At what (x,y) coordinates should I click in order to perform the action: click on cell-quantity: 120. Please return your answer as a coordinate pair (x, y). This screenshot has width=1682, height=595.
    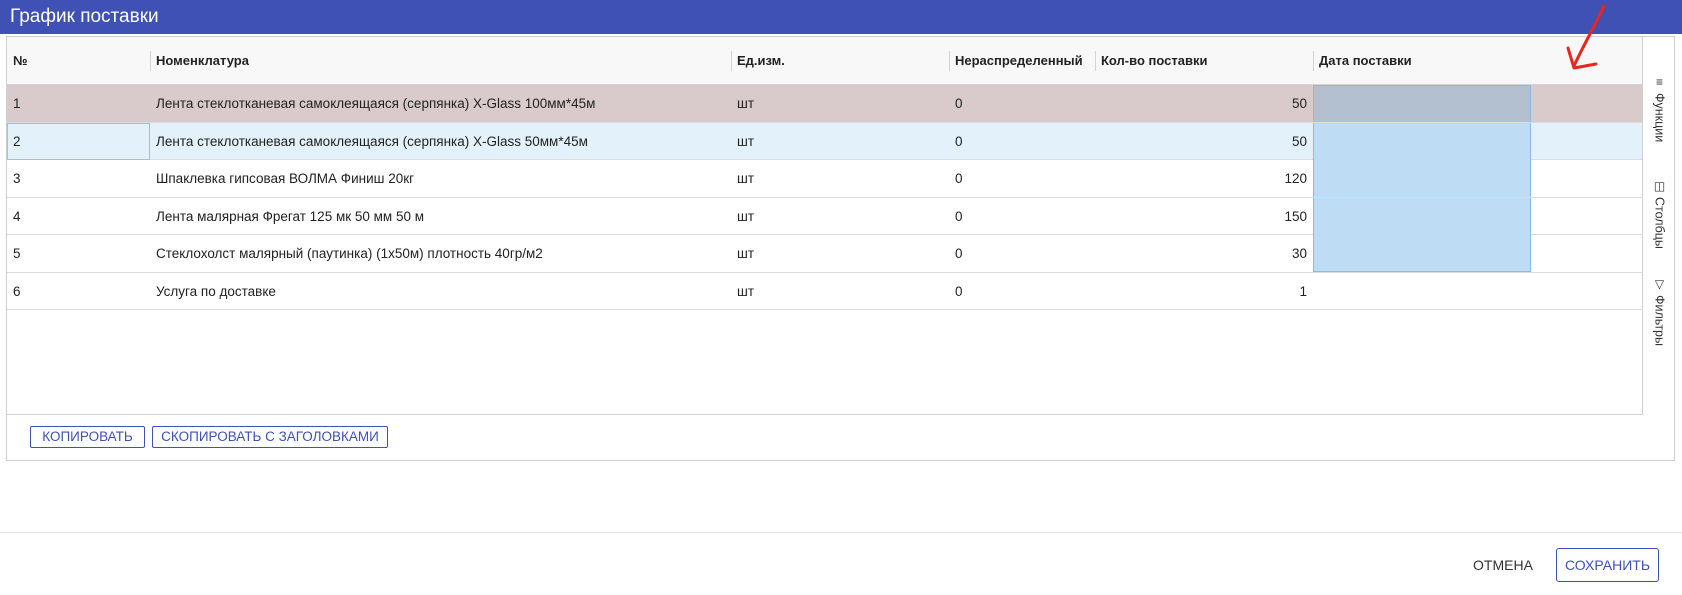
    Looking at the image, I should click on (1204, 178).